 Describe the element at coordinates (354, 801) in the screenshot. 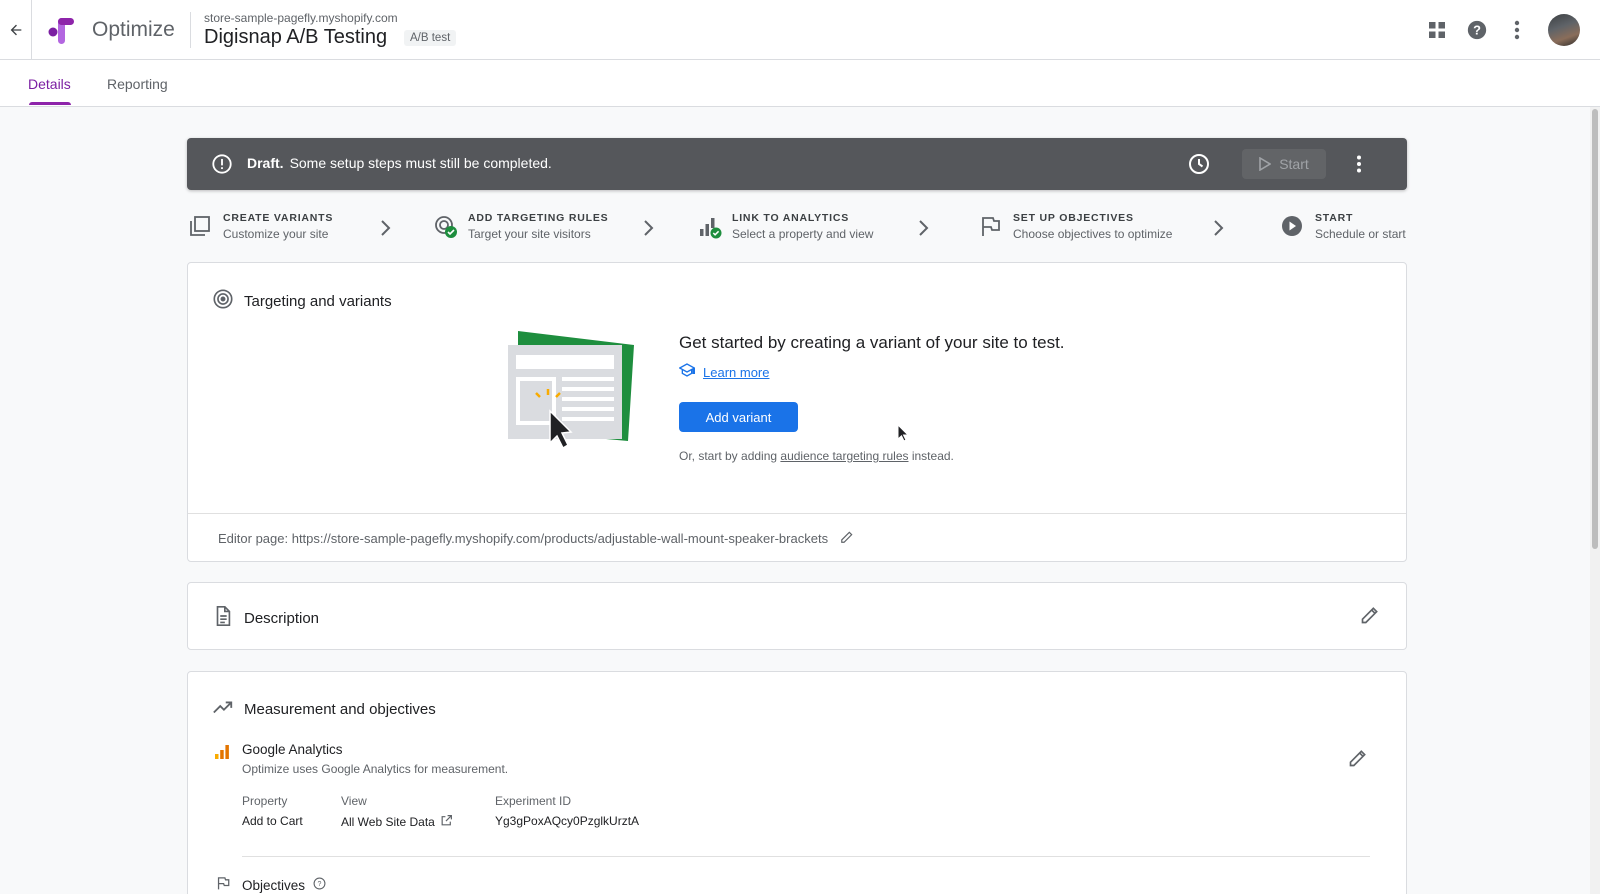

I see `view-label: View` at that location.